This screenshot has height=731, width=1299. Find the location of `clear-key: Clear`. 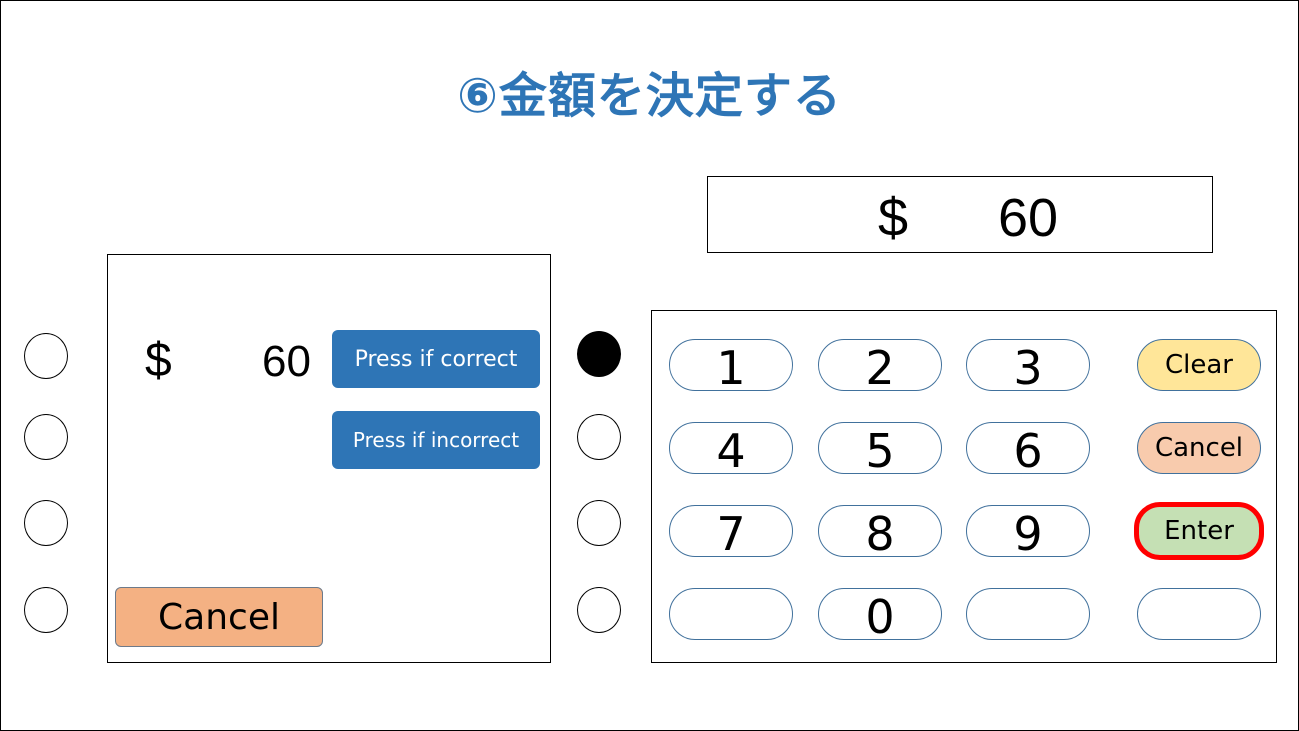

clear-key: Clear is located at coordinates (1199, 365).